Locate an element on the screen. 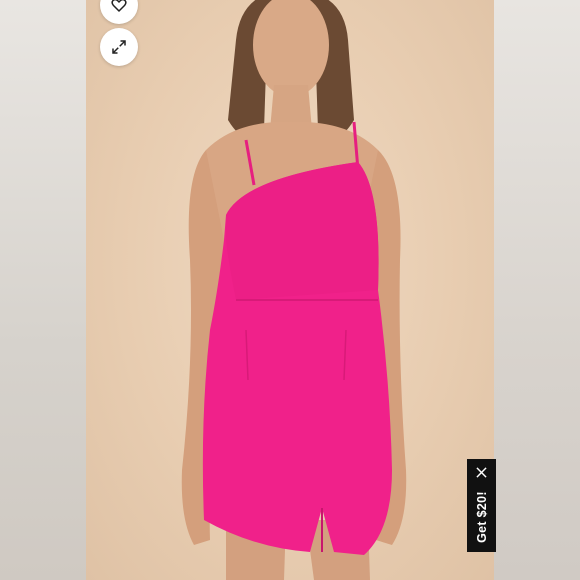  expand-arrows-icon is located at coordinates (119, 47).